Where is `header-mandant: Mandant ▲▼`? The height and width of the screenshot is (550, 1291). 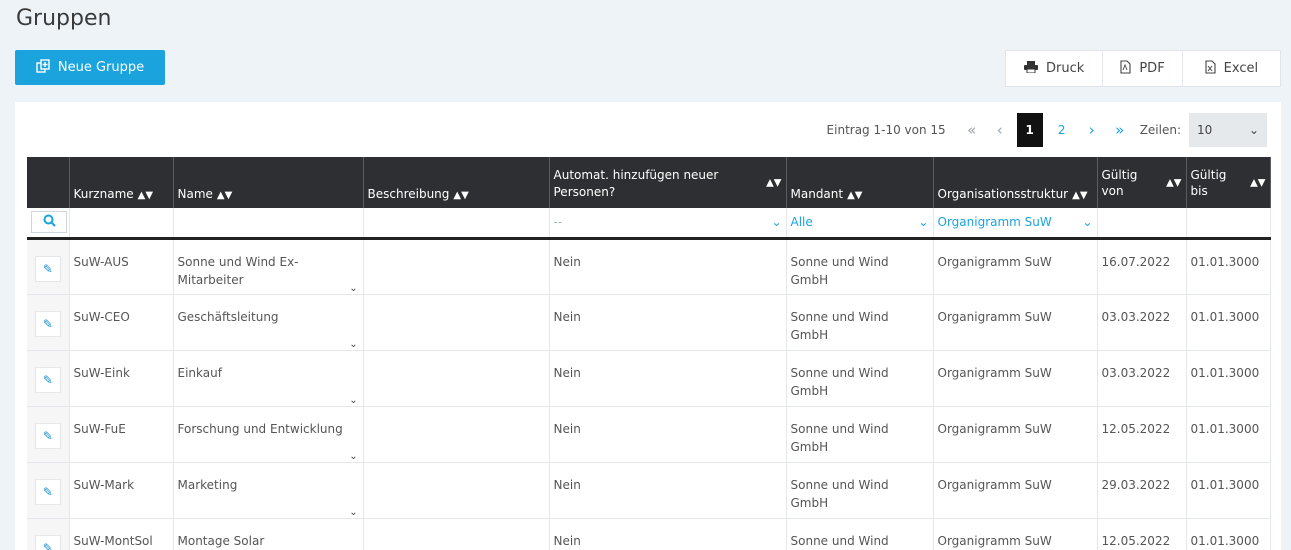 header-mandant: Mandant ▲▼ is located at coordinates (860, 182).